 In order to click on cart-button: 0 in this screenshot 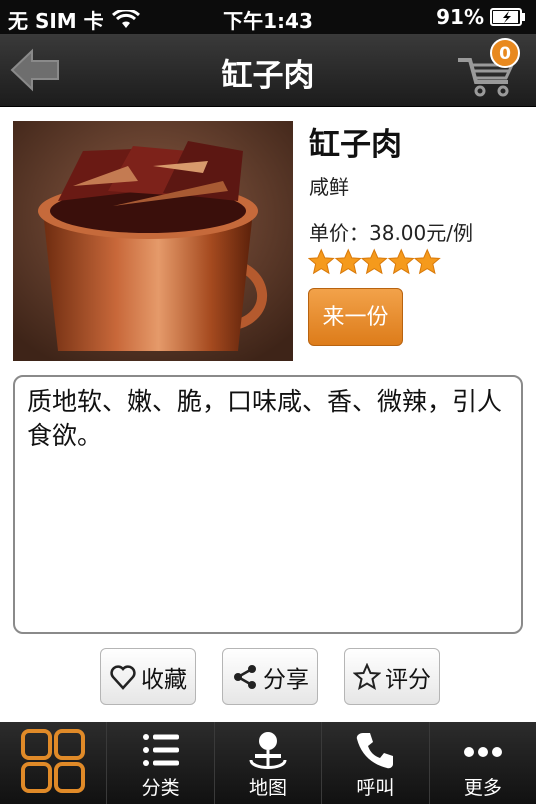, I will do `click(488, 69)`.